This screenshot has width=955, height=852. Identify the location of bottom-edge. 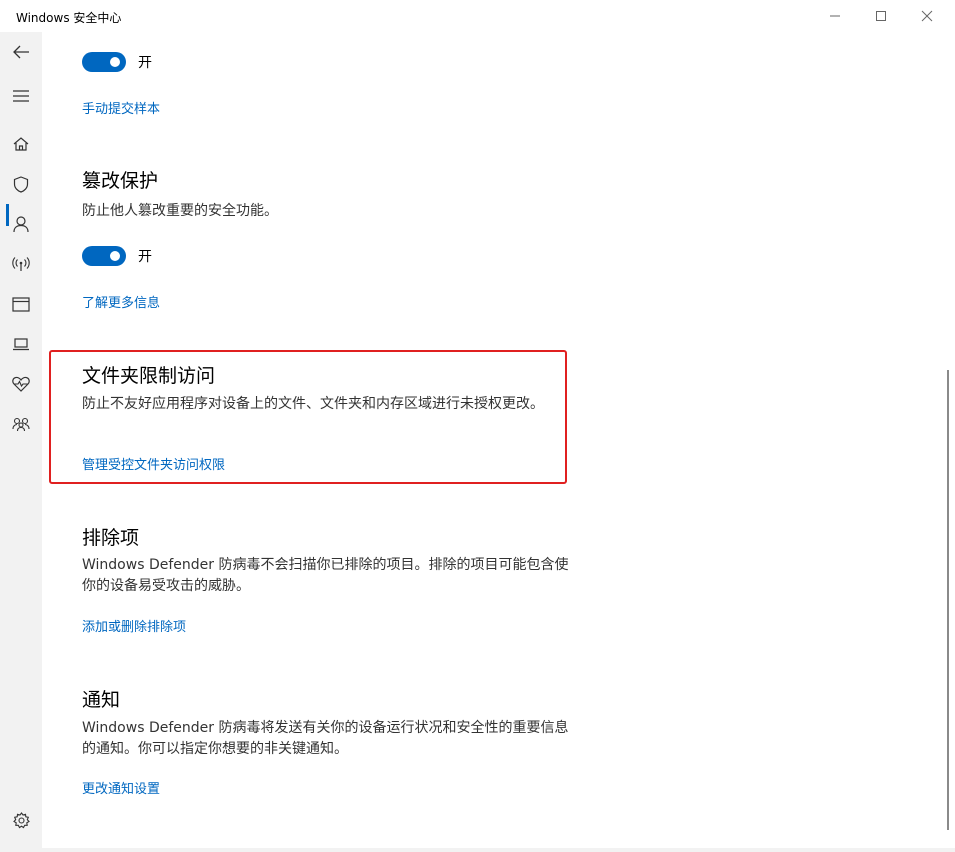
(498, 850).